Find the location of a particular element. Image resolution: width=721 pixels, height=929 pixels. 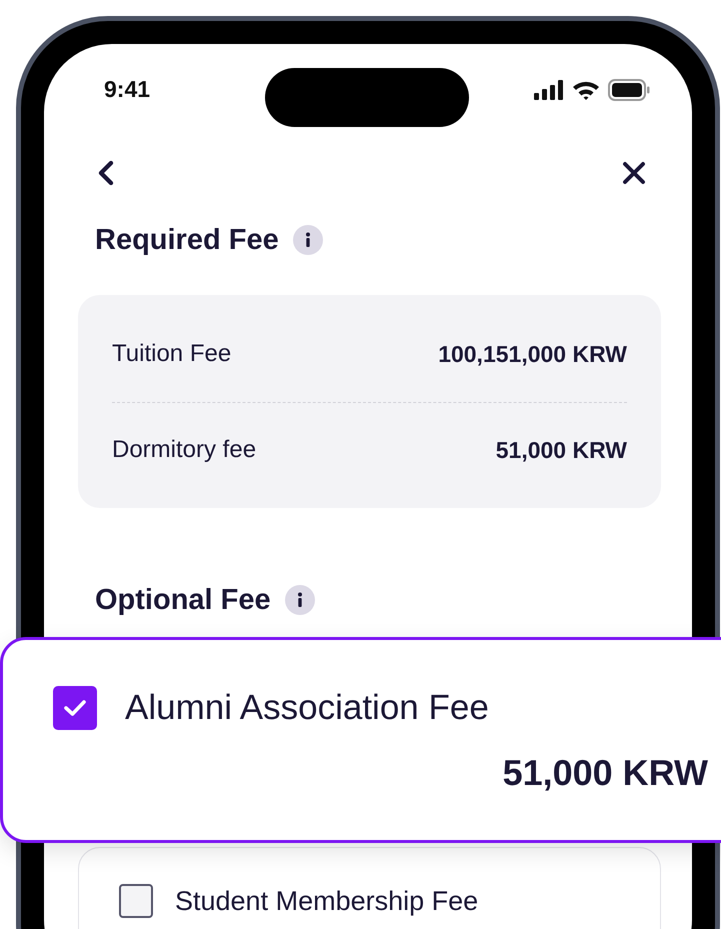

section-title: Required Fee is located at coordinates (187, 240).